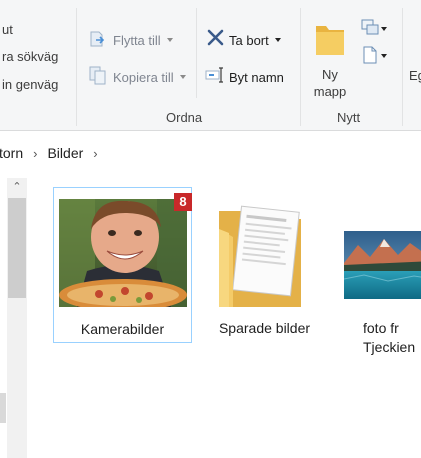  Describe the element at coordinates (183, 202) in the screenshot. I see `count-badge: 8` at that location.